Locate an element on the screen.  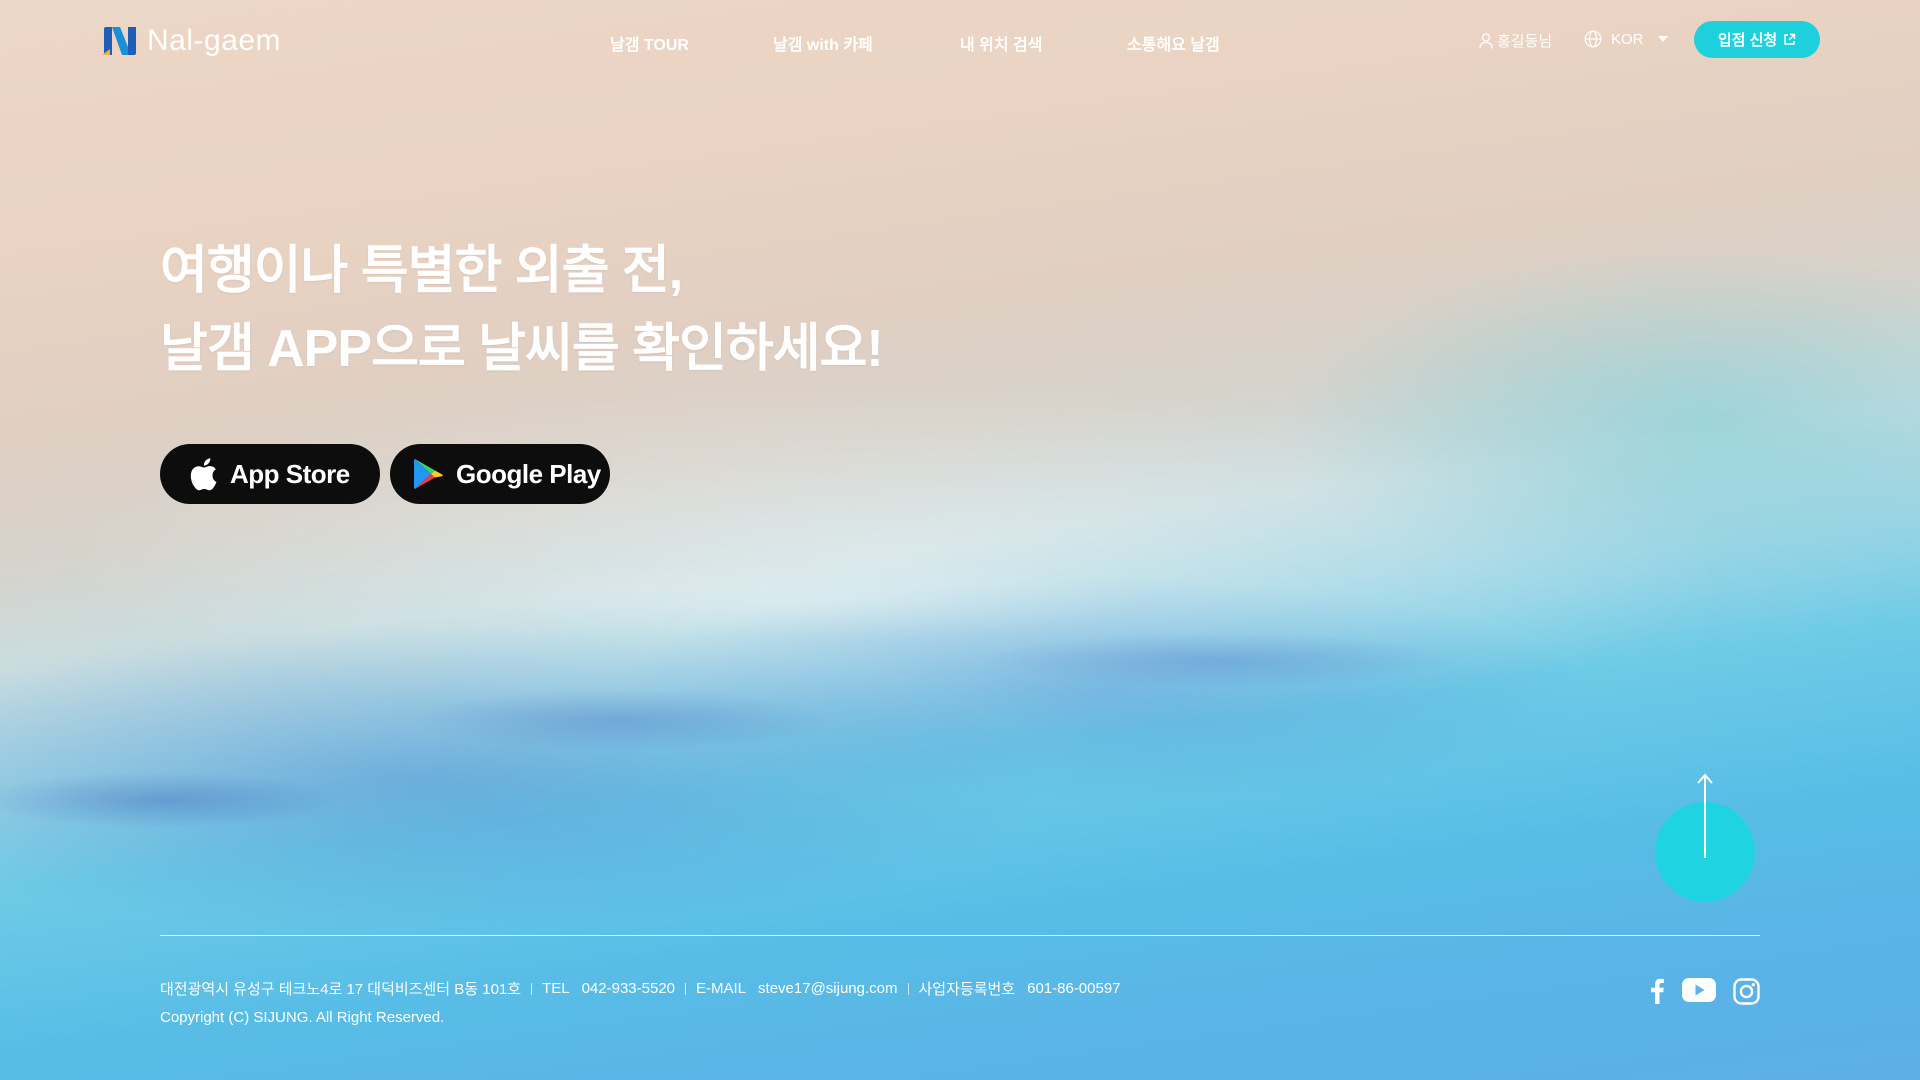
footer-email-label: E-MAIL is located at coordinates (721, 988).